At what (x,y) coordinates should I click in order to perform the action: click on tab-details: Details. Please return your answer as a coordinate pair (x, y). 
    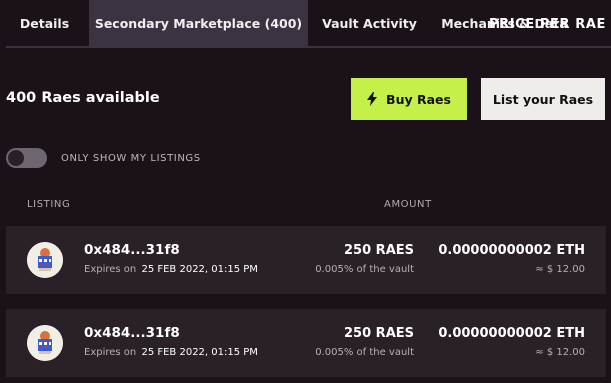
    Looking at the image, I should click on (44, 23).